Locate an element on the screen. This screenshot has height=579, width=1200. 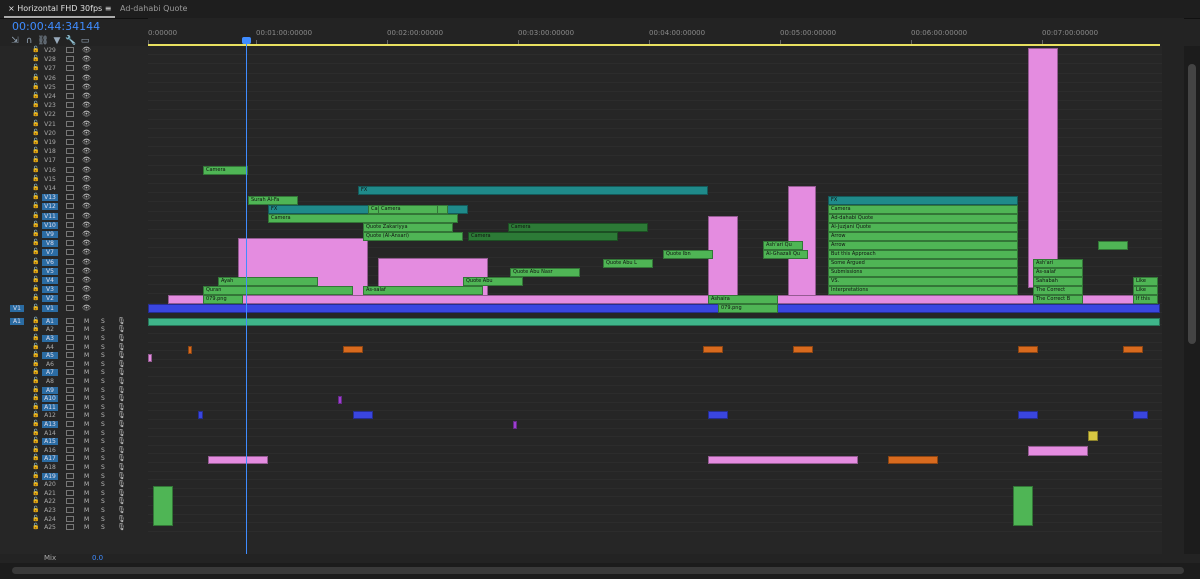
source-patch-a1: A1 is located at coordinates (17, 321).